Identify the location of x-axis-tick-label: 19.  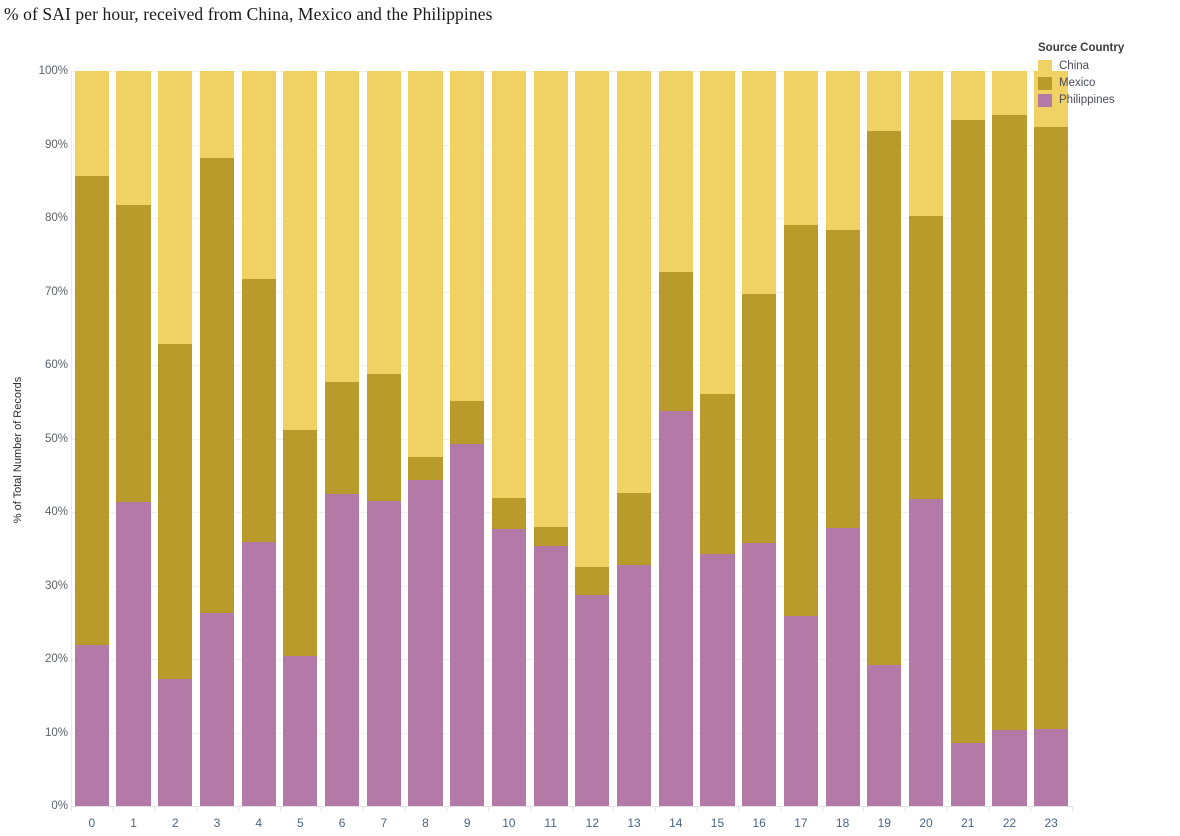
(884, 823).